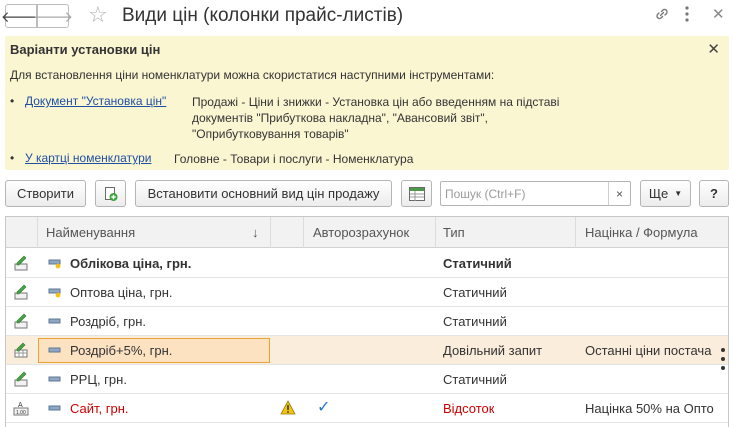  Describe the element at coordinates (121, 292) in the screenshot. I see `price-type-name: Оптова ціна, грн.` at that location.